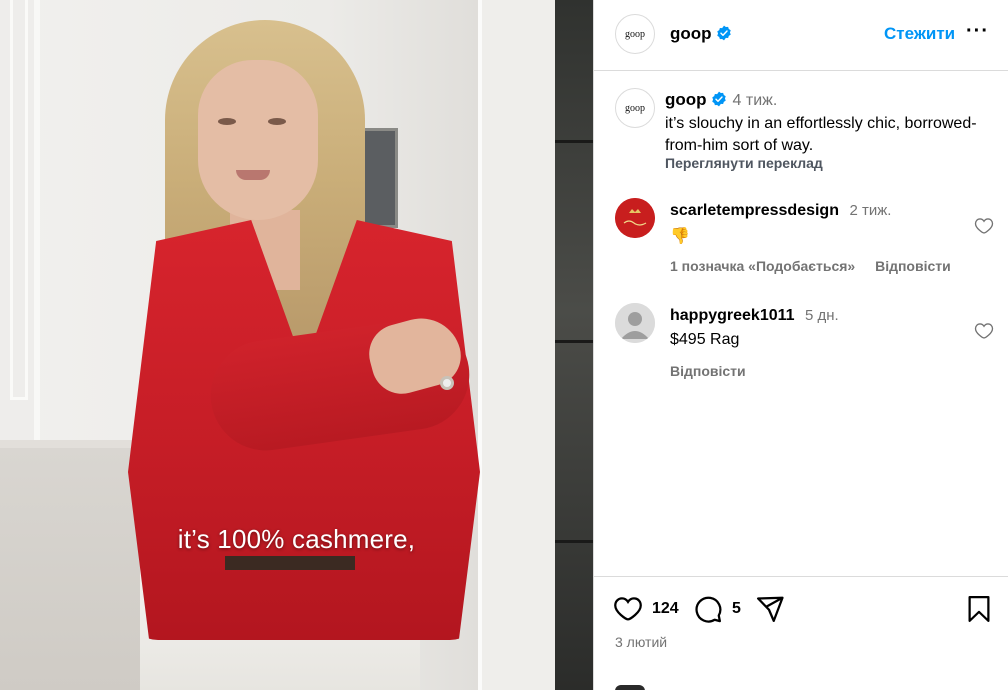 This screenshot has height=690, width=1008. I want to click on comment-icon, so click(708, 609).